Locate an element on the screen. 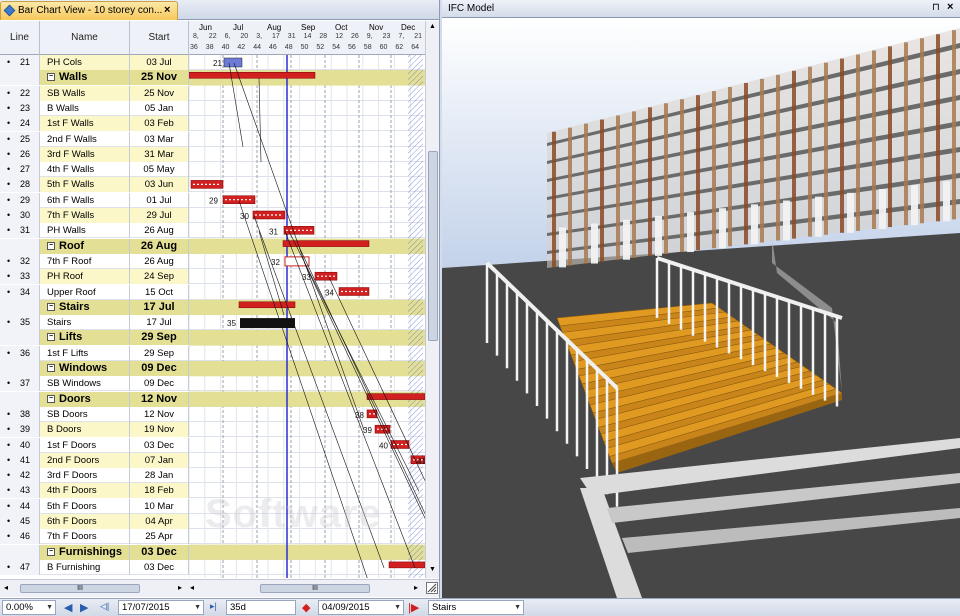 The height and width of the screenshot is (616, 960). start-cell: 07 Jan is located at coordinates (159, 460).